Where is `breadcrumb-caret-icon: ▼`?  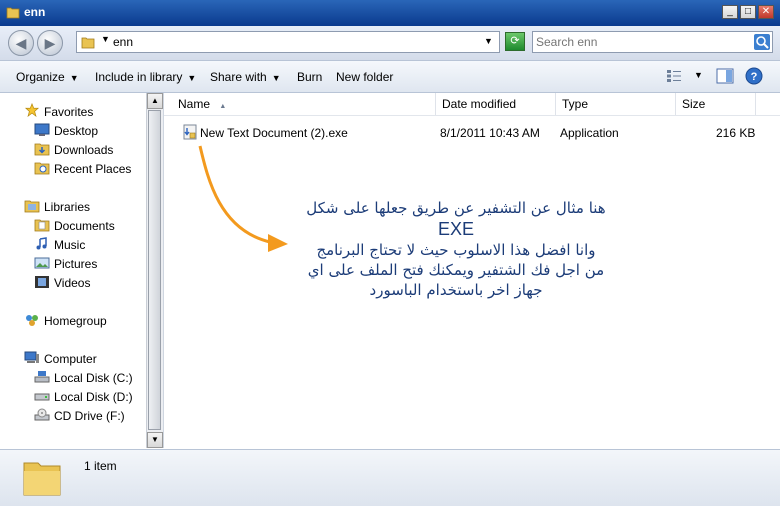 breadcrumb-caret-icon: ▼ is located at coordinates (105, 39).